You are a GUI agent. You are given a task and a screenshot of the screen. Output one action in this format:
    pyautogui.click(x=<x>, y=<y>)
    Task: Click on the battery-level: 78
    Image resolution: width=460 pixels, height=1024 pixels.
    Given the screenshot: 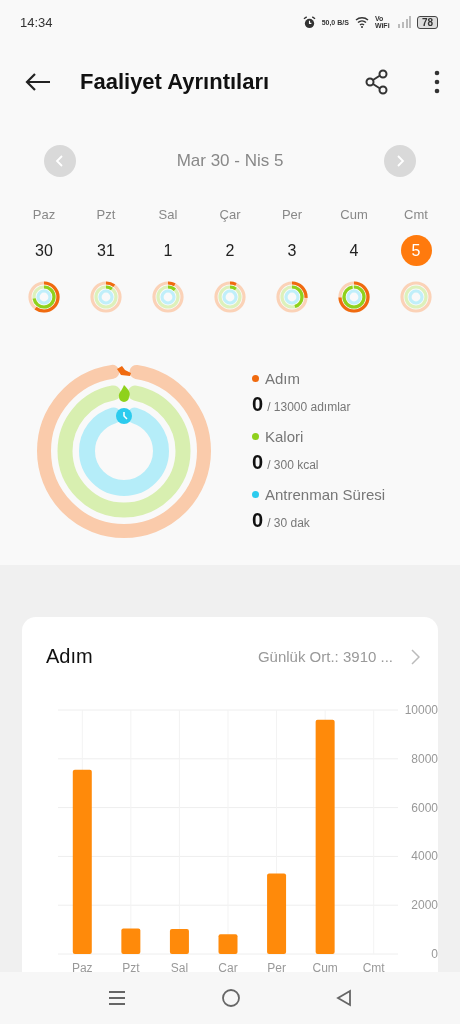 What is the action you would take?
    pyautogui.click(x=427, y=22)
    